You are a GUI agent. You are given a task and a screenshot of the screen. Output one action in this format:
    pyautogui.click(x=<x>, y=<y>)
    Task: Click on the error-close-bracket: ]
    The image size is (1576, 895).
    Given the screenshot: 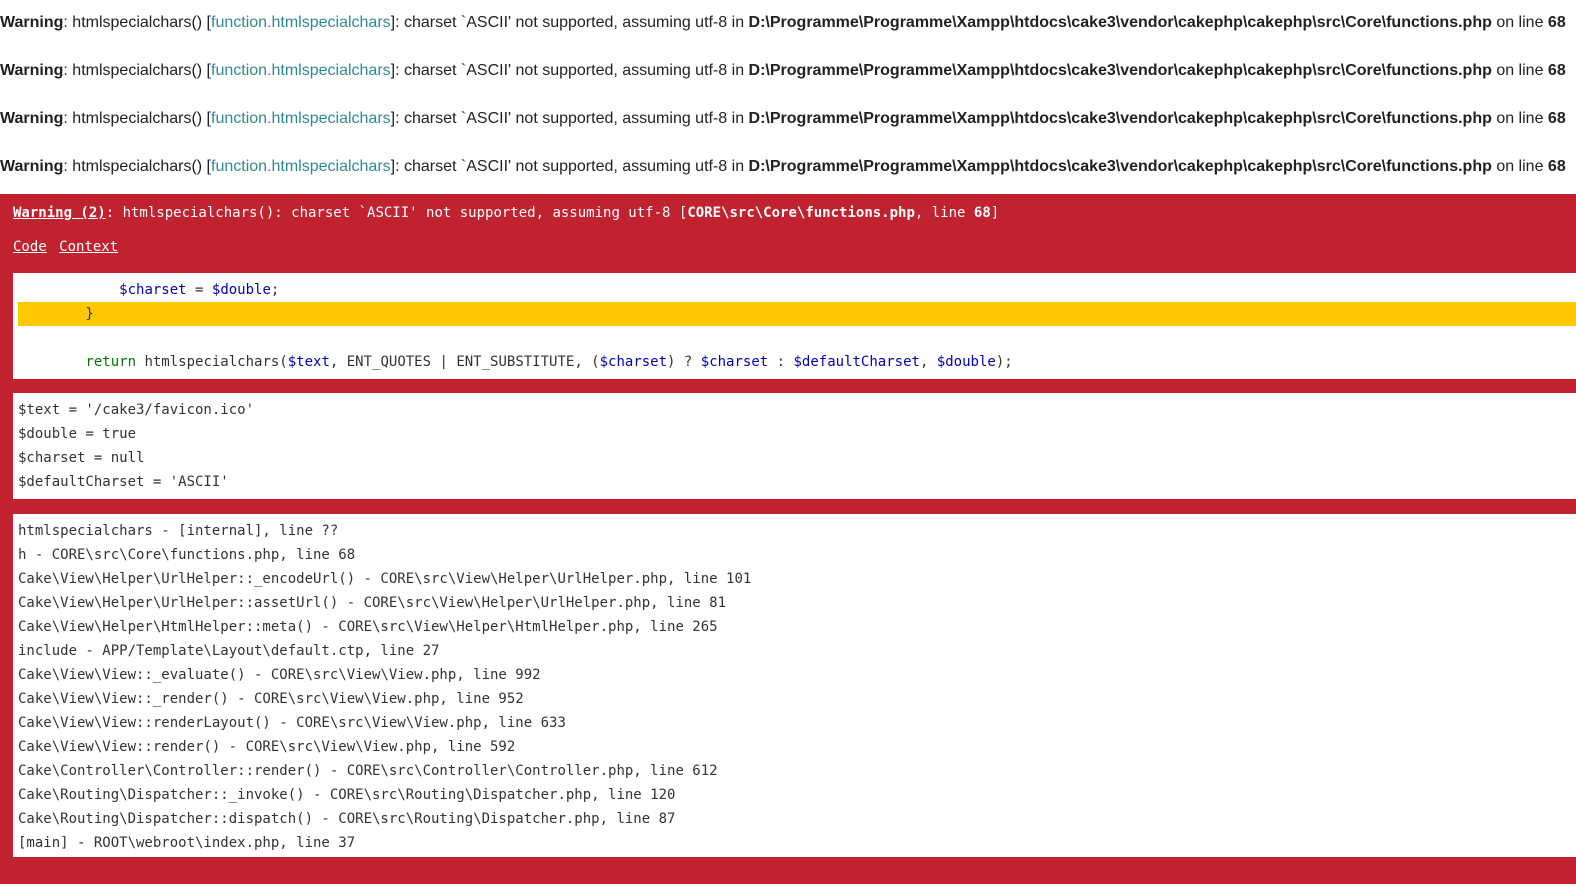 What is the action you would take?
    pyautogui.click(x=995, y=213)
    